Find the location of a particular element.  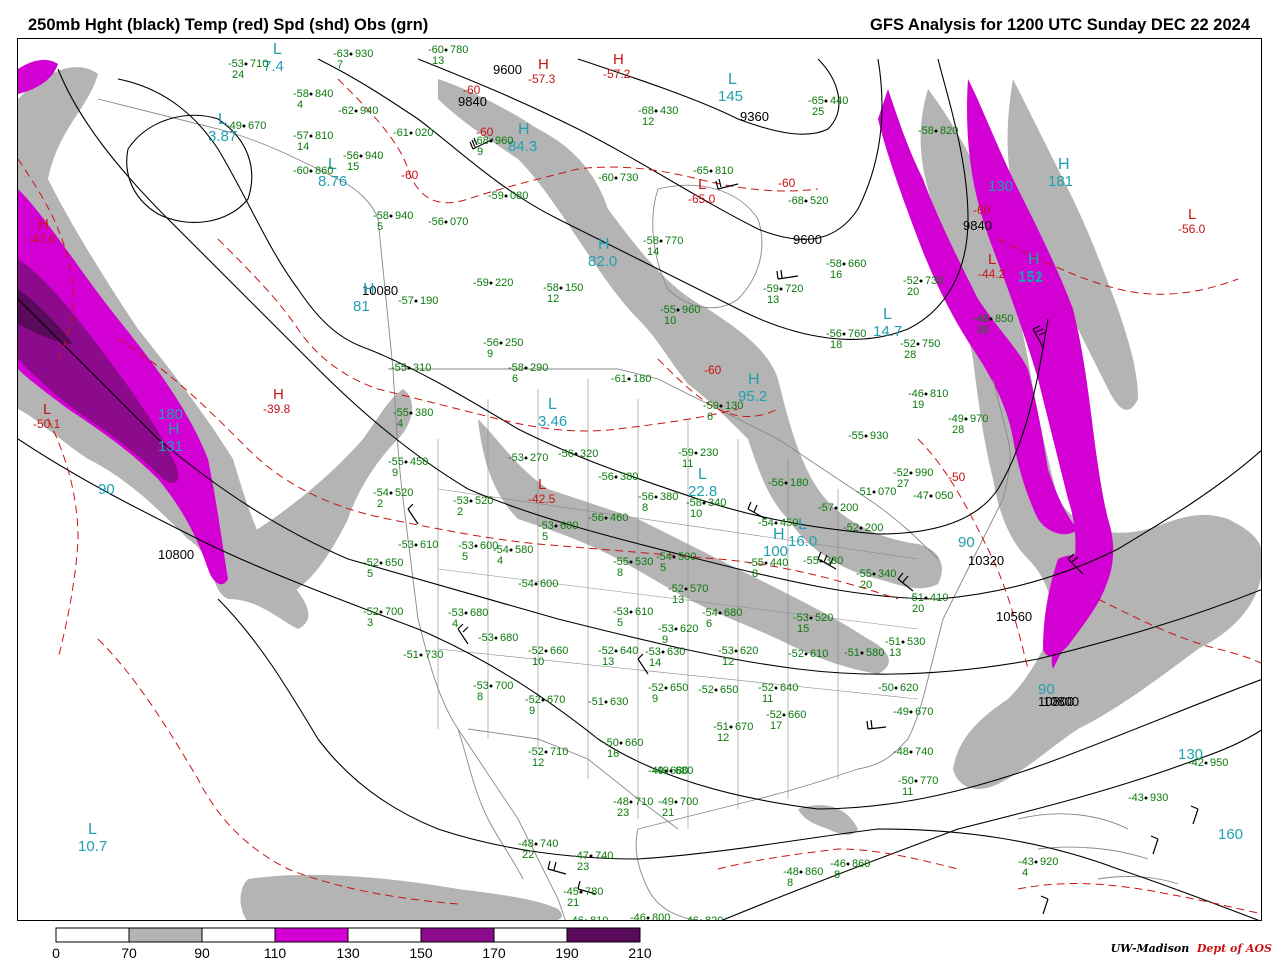

obs-height: 740 is located at coordinates (924, 752).